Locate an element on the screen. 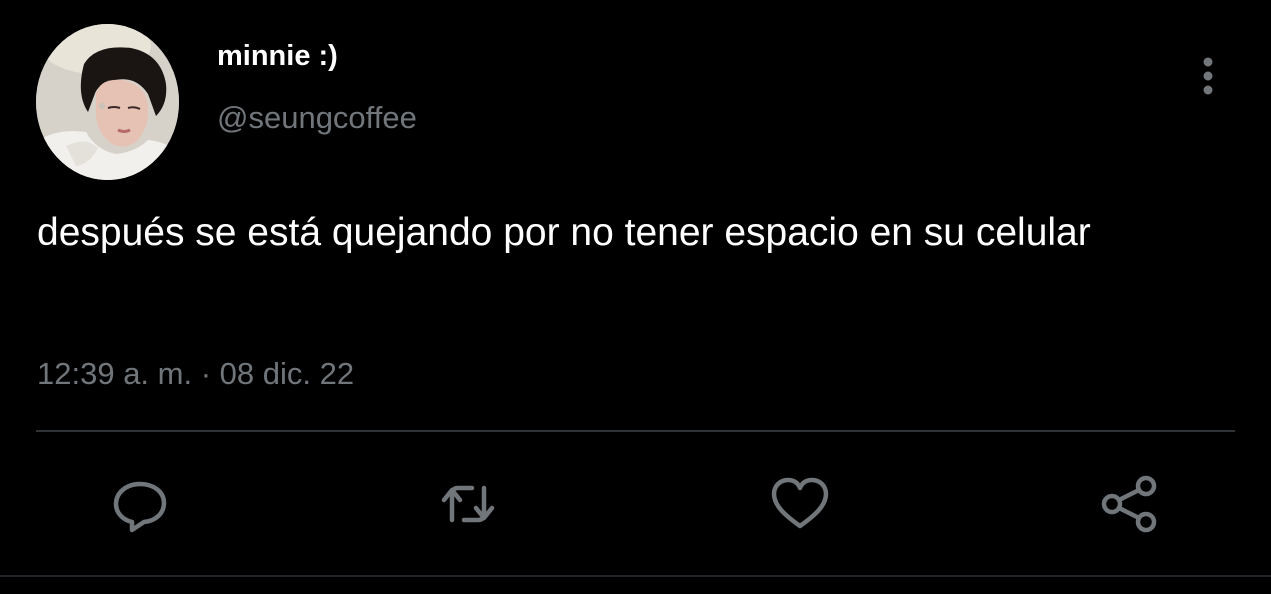 The height and width of the screenshot is (594, 1271). divider is located at coordinates (635, 431).